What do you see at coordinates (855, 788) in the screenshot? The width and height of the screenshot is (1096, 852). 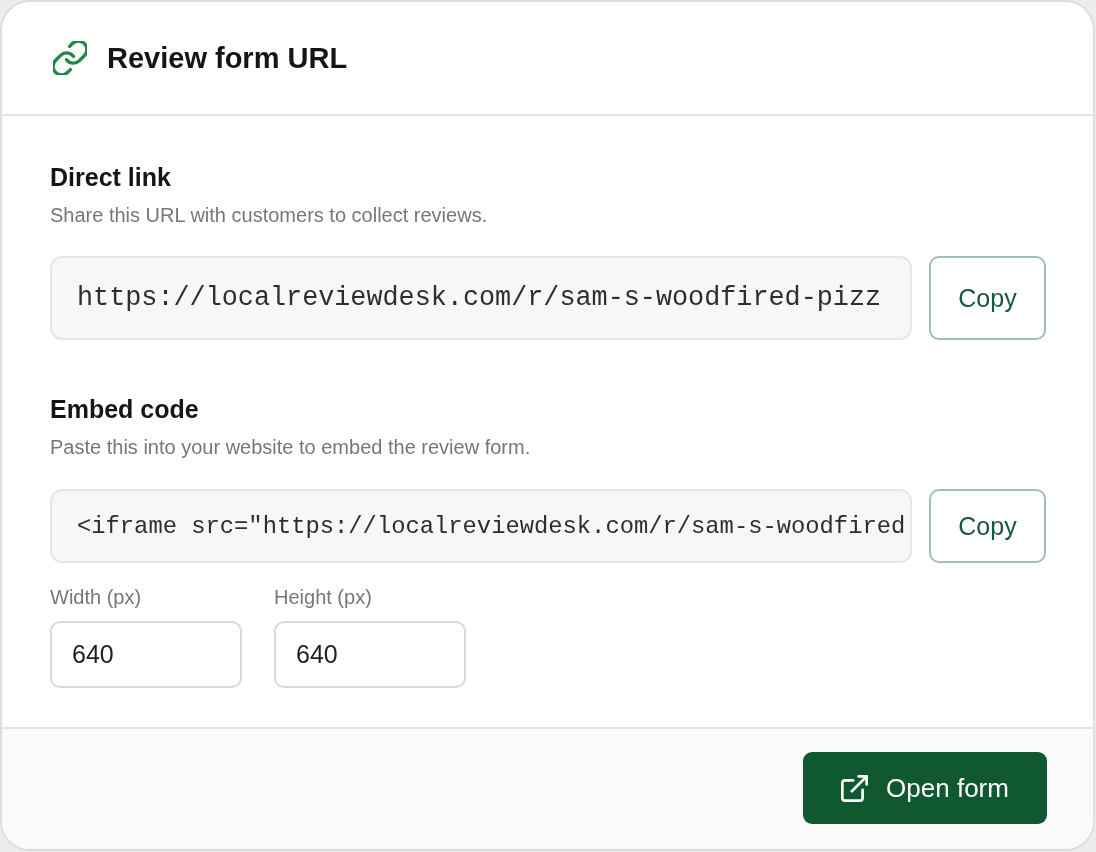 I see `external-link-icon` at bounding box center [855, 788].